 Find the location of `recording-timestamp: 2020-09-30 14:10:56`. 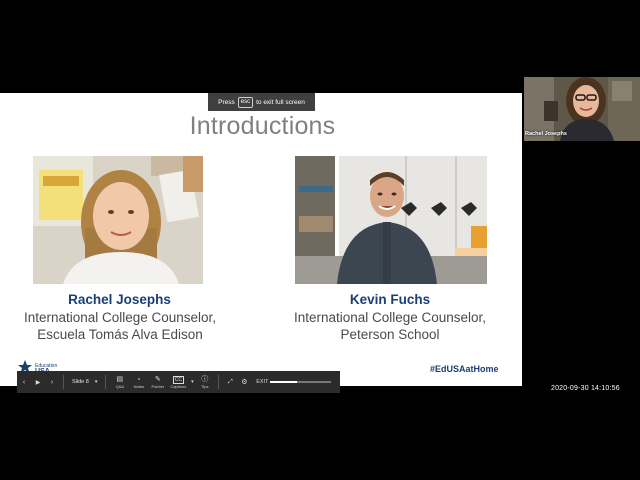

recording-timestamp: 2020-09-30 14:10:56 is located at coordinates (585, 388).